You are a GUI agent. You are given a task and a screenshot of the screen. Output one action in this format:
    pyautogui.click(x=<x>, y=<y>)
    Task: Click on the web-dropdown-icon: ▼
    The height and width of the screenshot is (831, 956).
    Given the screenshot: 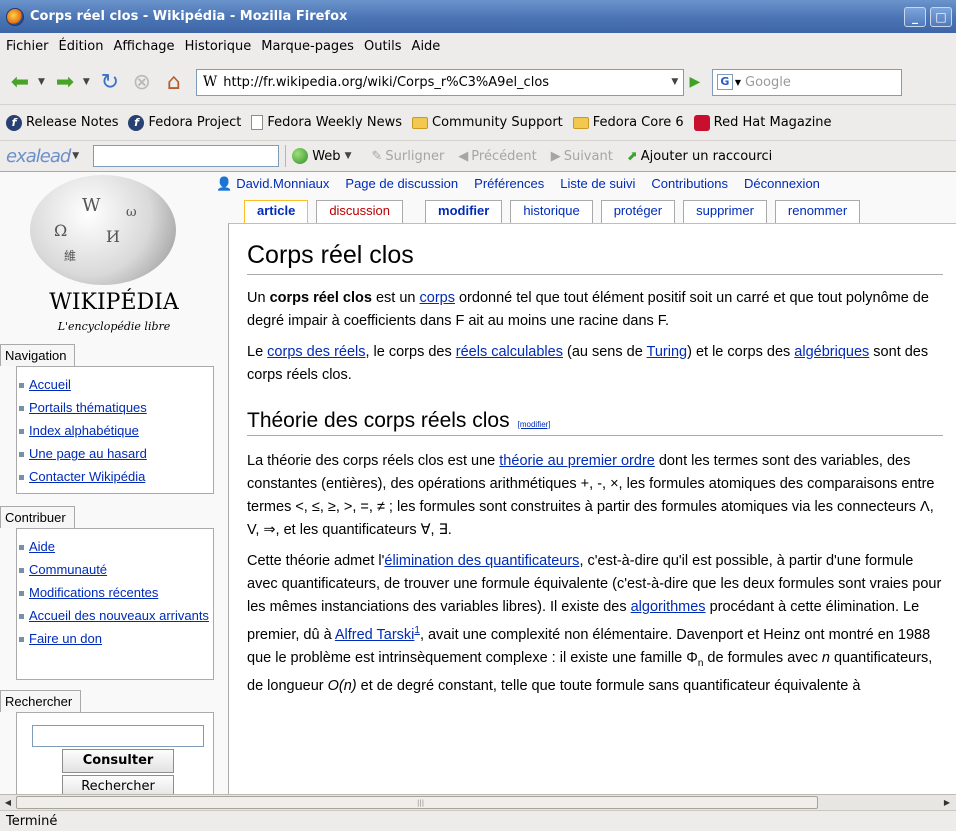 What is the action you would take?
    pyautogui.click(x=348, y=156)
    